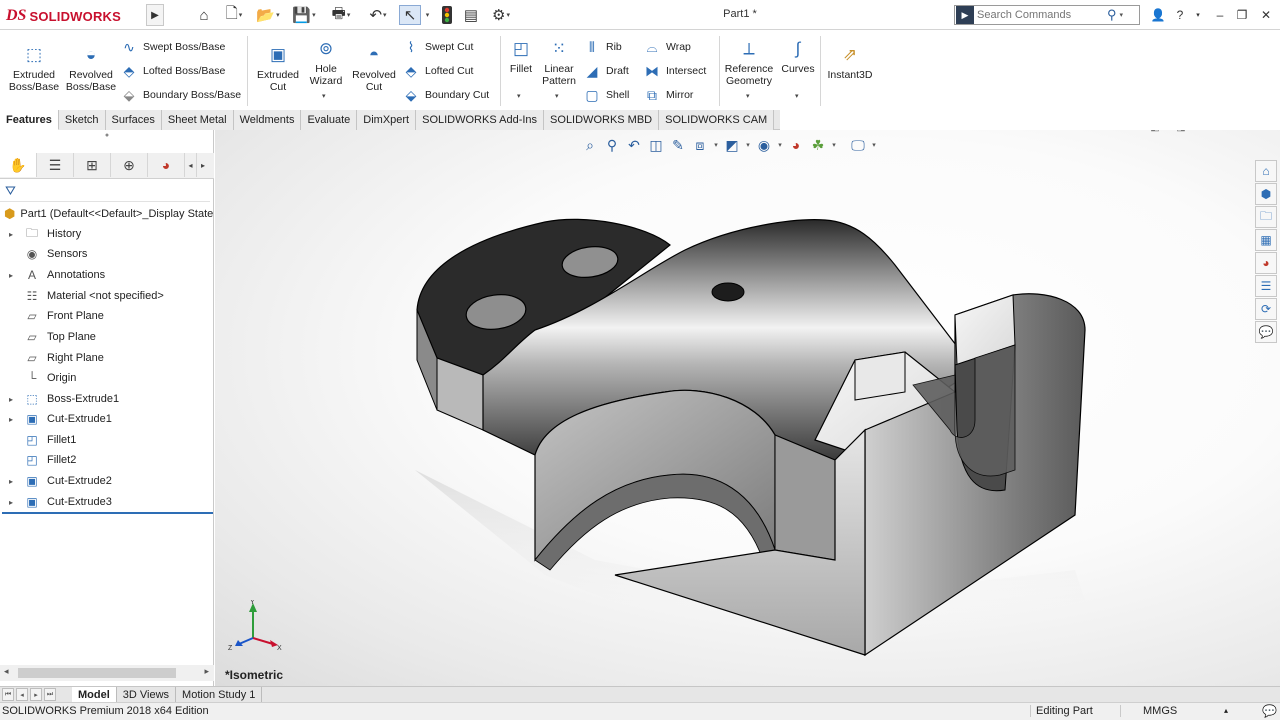  I want to click on viewport-previous-icon: ◧, so click(1155, 132).